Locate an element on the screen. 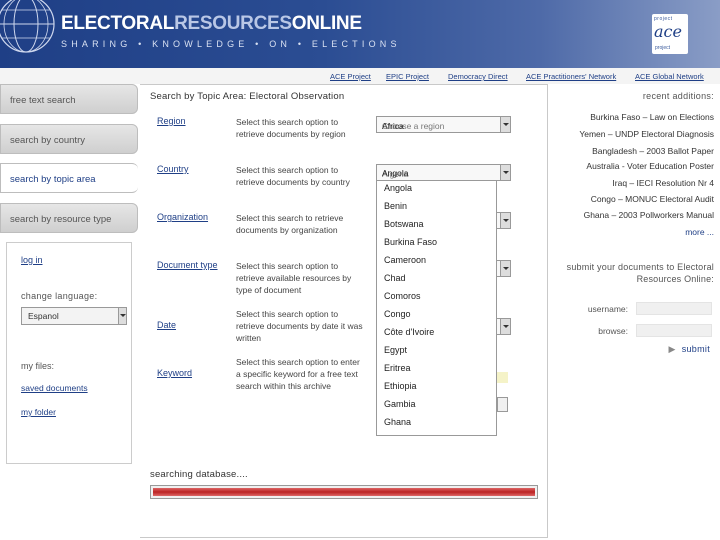 This screenshot has height=540, width=720. site-brand: ELECTORALRESOURCESONLINE is located at coordinates (211, 24).